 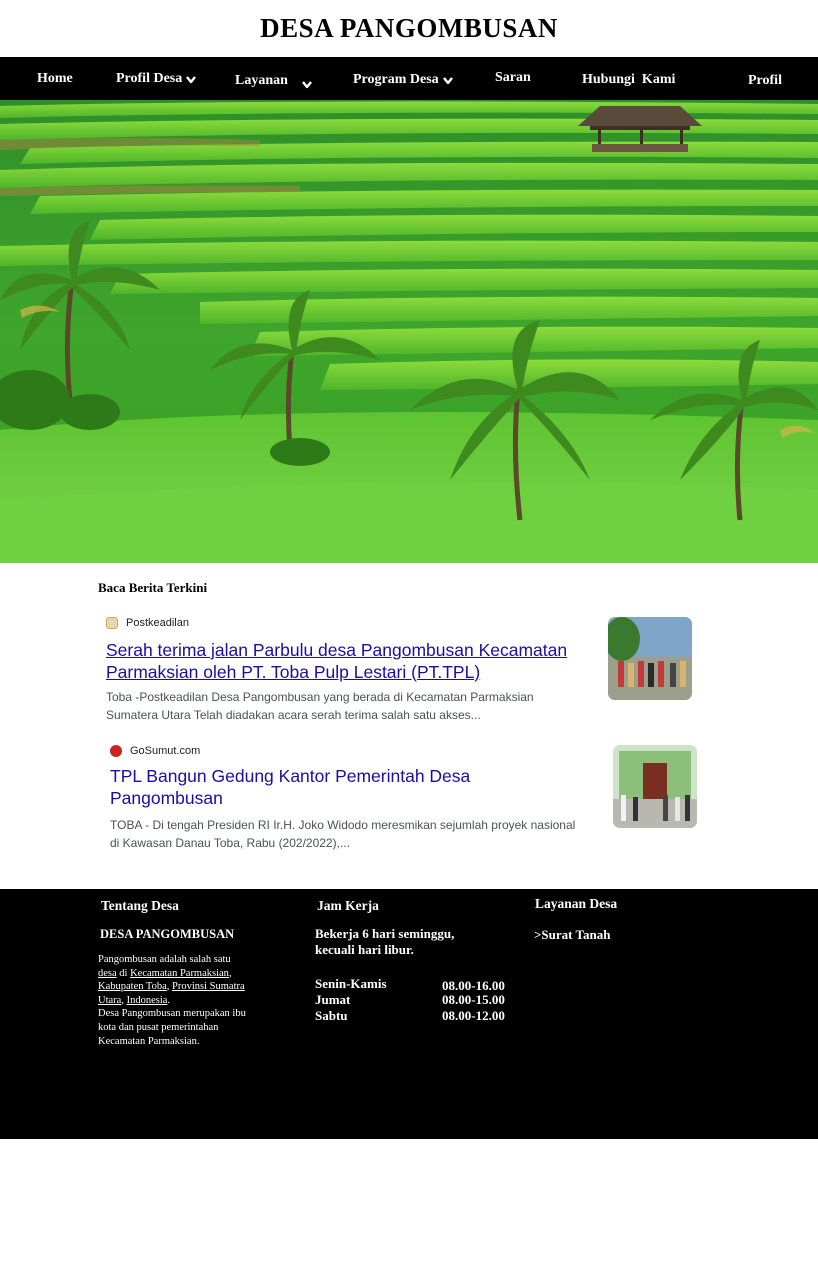 I want to click on nav-home-label: Home, so click(x=55, y=78).